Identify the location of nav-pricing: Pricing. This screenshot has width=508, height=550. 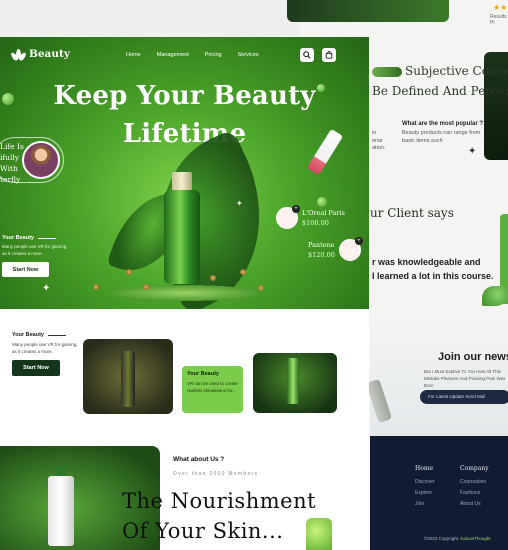
(213, 55).